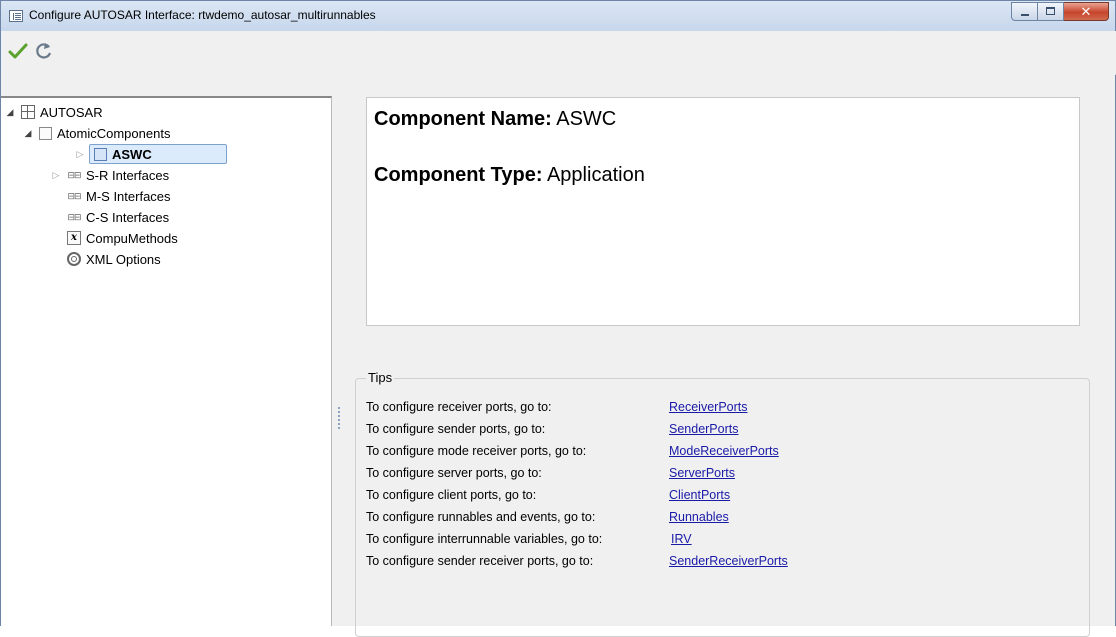  What do you see at coordinates (123, 259) in the screenshot?
I see `tree-node-label: XML Options` at bounding box center [123, 259].